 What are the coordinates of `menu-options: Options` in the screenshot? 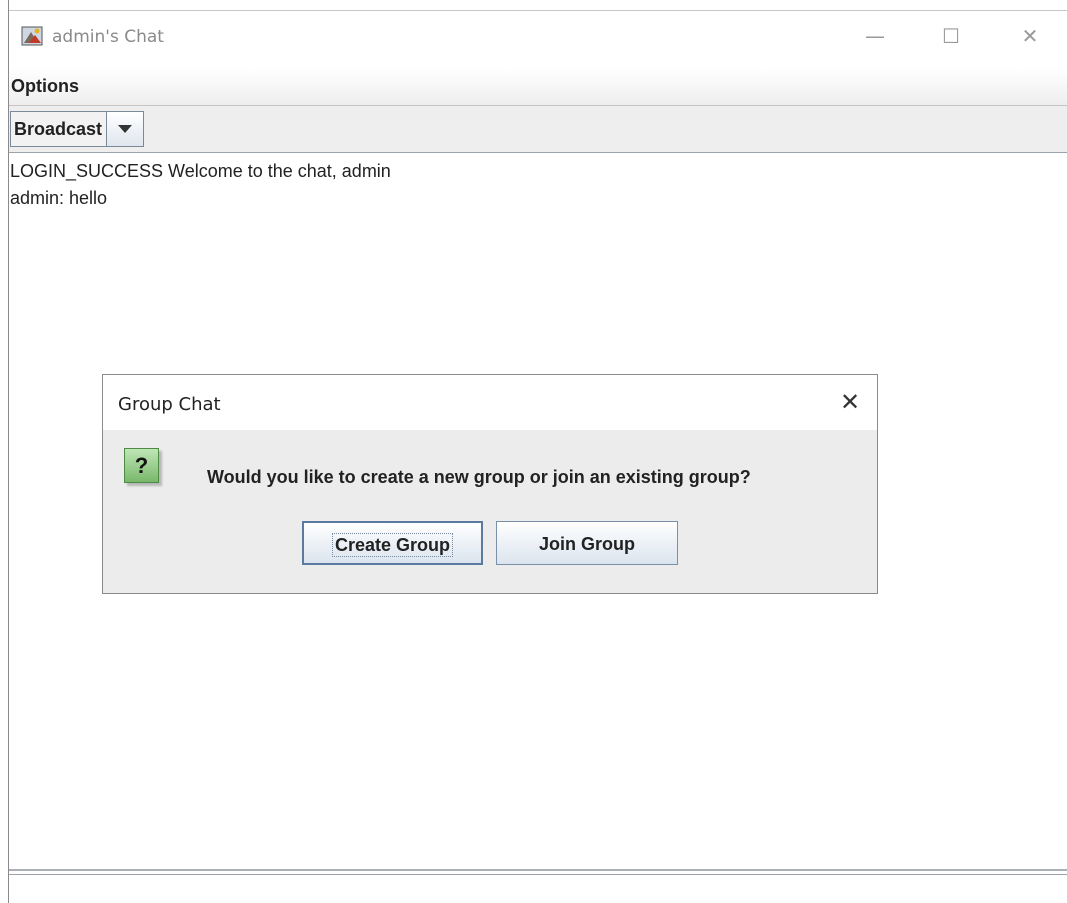 It's located at (45, 86).